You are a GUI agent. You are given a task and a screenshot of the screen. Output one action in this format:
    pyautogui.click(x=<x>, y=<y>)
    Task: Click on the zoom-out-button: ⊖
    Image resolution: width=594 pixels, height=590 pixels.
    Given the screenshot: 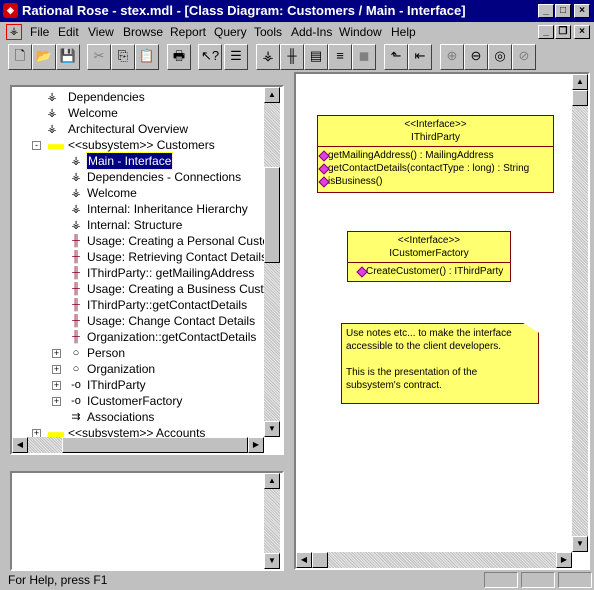 What is the action you would take?
    pyautogui.click(x=476, y=57)
    